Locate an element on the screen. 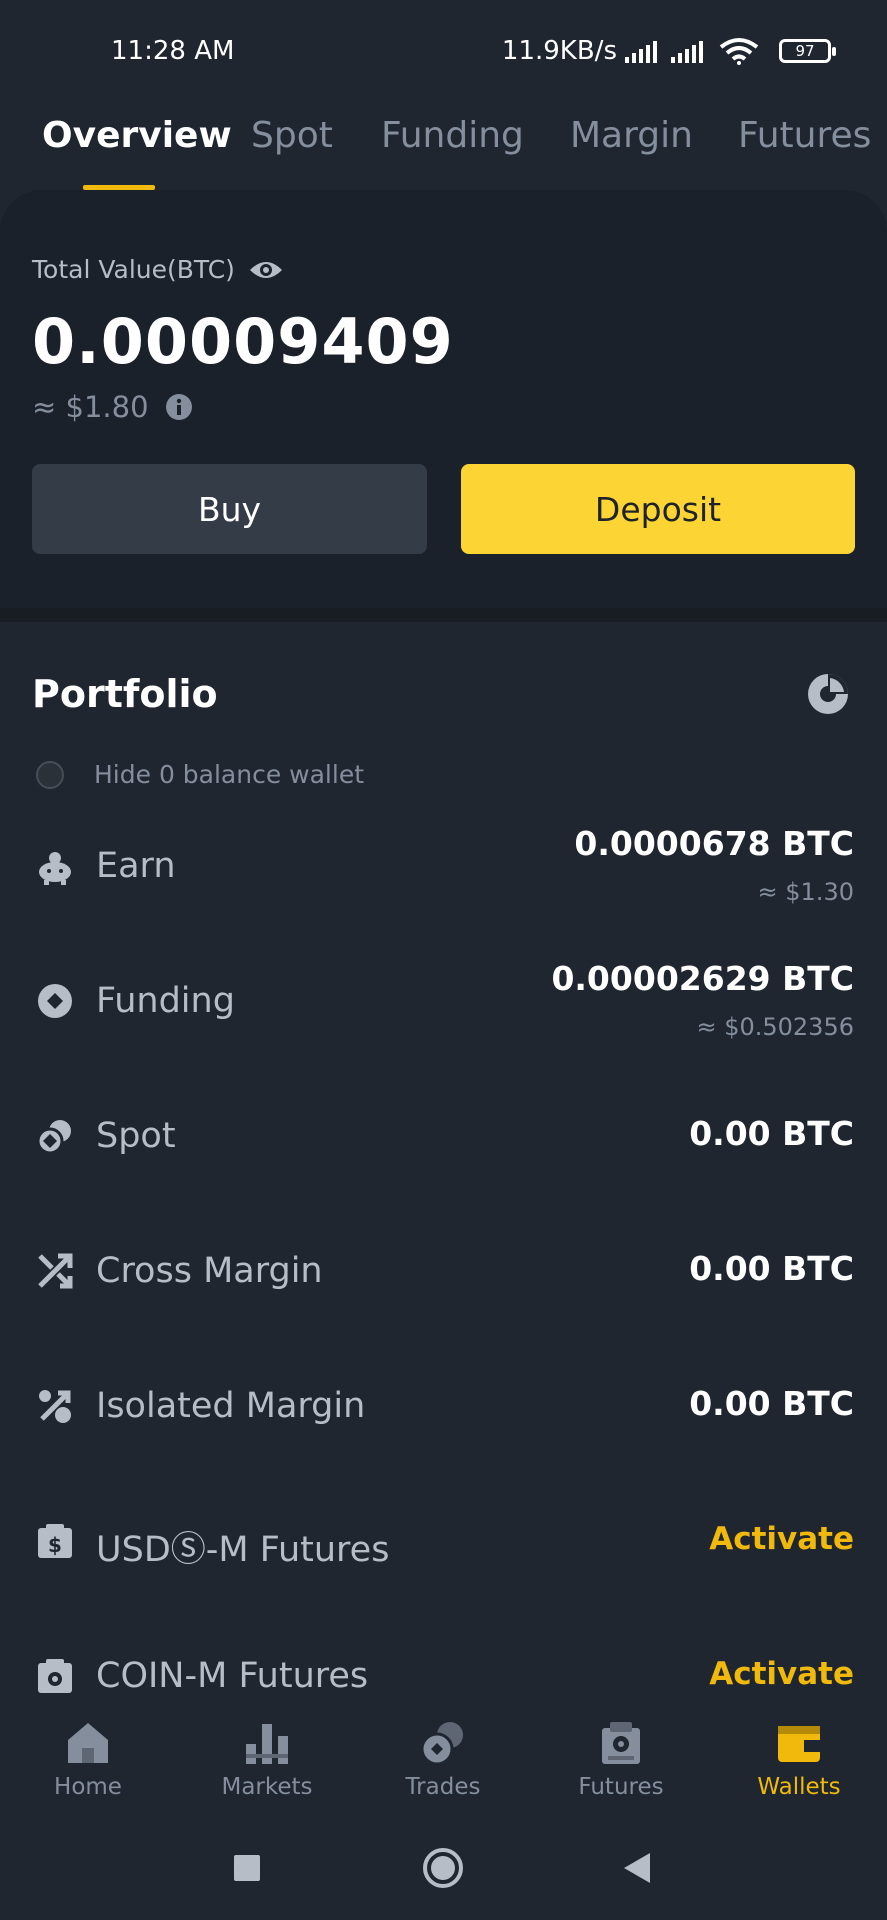 This screenshot has width=887, height=1920. wallet-amount: 0.0000678 BTC is located at coordinates (714, 843).